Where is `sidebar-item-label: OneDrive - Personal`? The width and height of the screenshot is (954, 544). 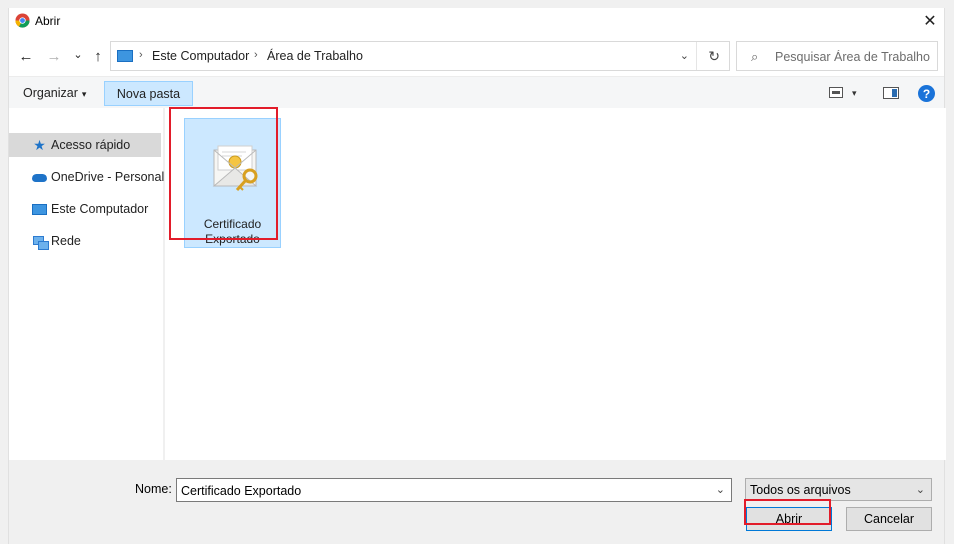 sidebar-item-label: OneDrive - Personal is located at coordinates (108, 177).